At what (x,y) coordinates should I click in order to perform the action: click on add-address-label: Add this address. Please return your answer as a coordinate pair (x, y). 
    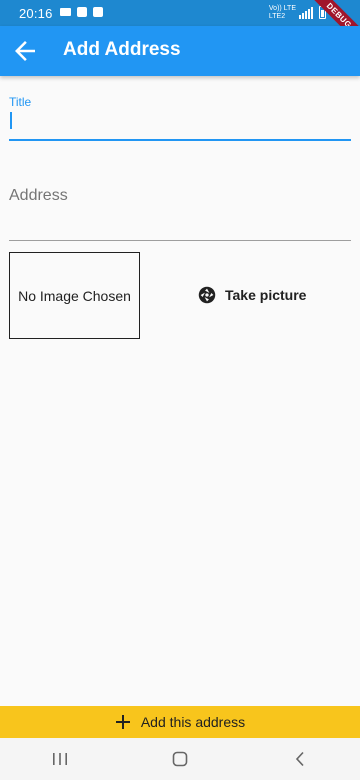
    Looking at the image, I should click on (193, 722).